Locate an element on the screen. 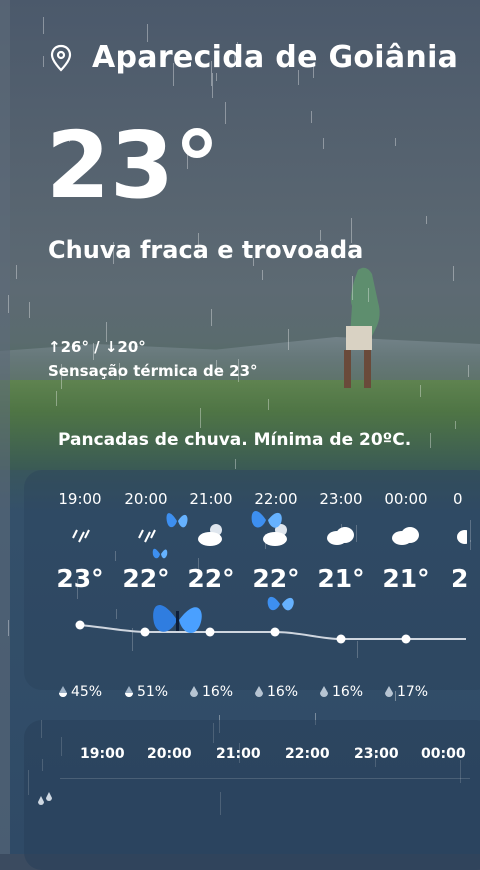 The height and width of the screenshot is (870, 480). feels-like: Sensação térmica de 23° is located at coordinates (153, 371).